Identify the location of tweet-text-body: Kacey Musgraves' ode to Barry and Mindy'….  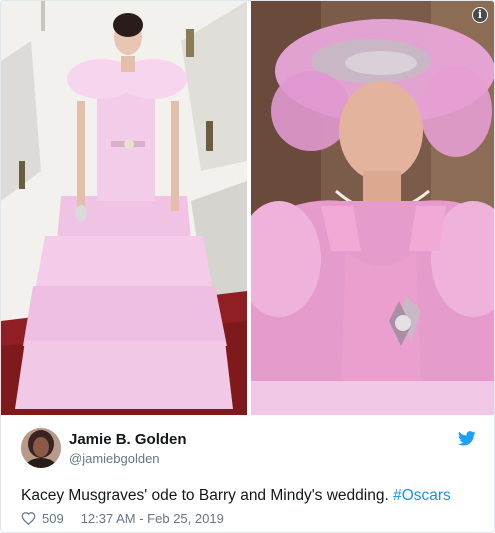
(207, 495).